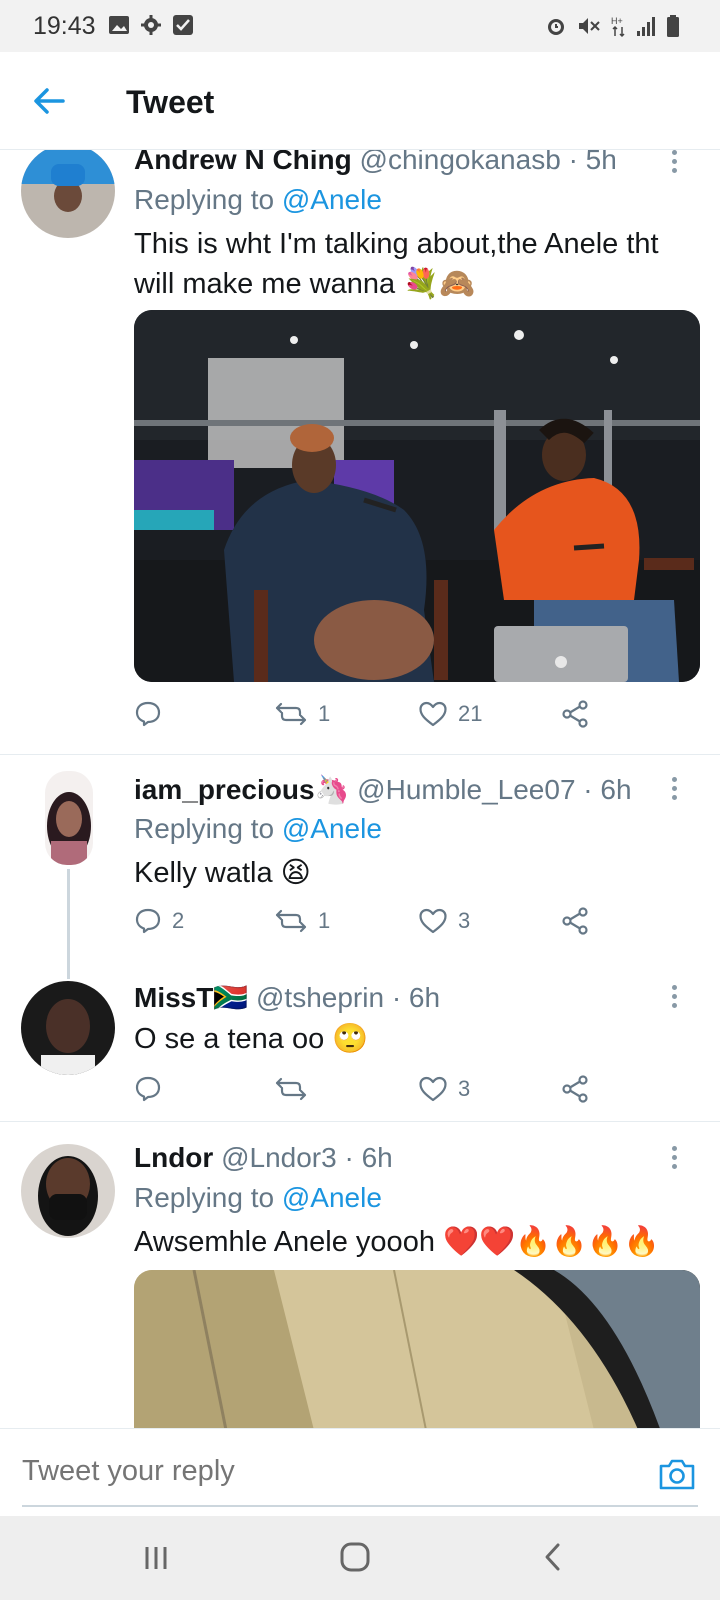 The image size is (720, 1600). What do you see at coordinates (183, 25) in the screenshot?
I see `checkbox-icon` at bounding box center [183, 25].